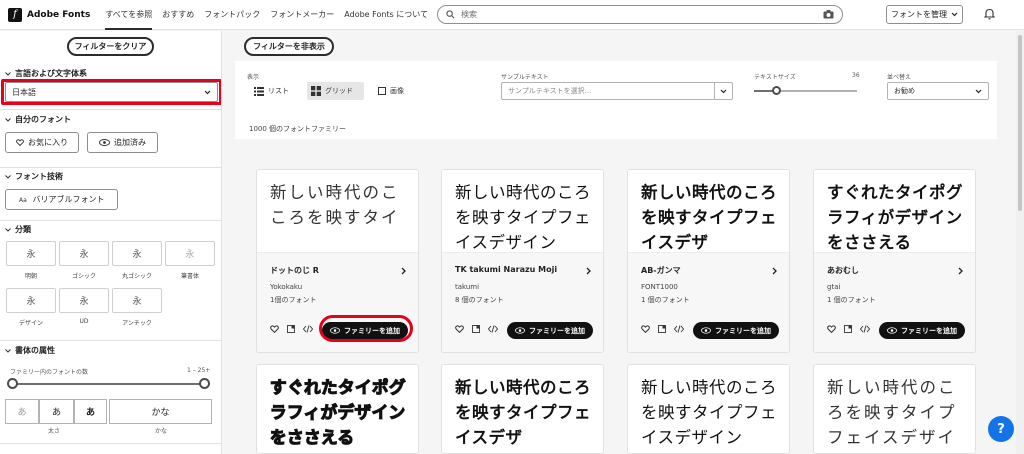  I want to click on class-tile-ud: 永, so click(84, 300).